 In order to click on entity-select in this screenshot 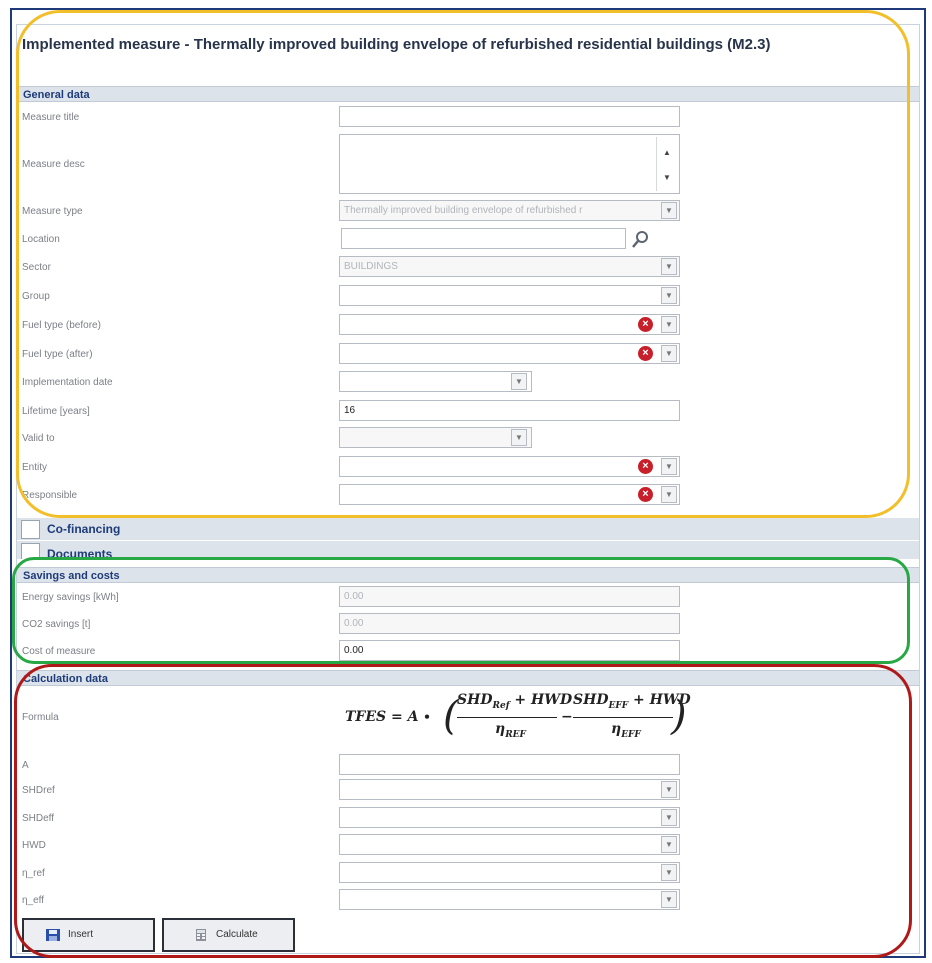, I will do `click(509, 466)`.